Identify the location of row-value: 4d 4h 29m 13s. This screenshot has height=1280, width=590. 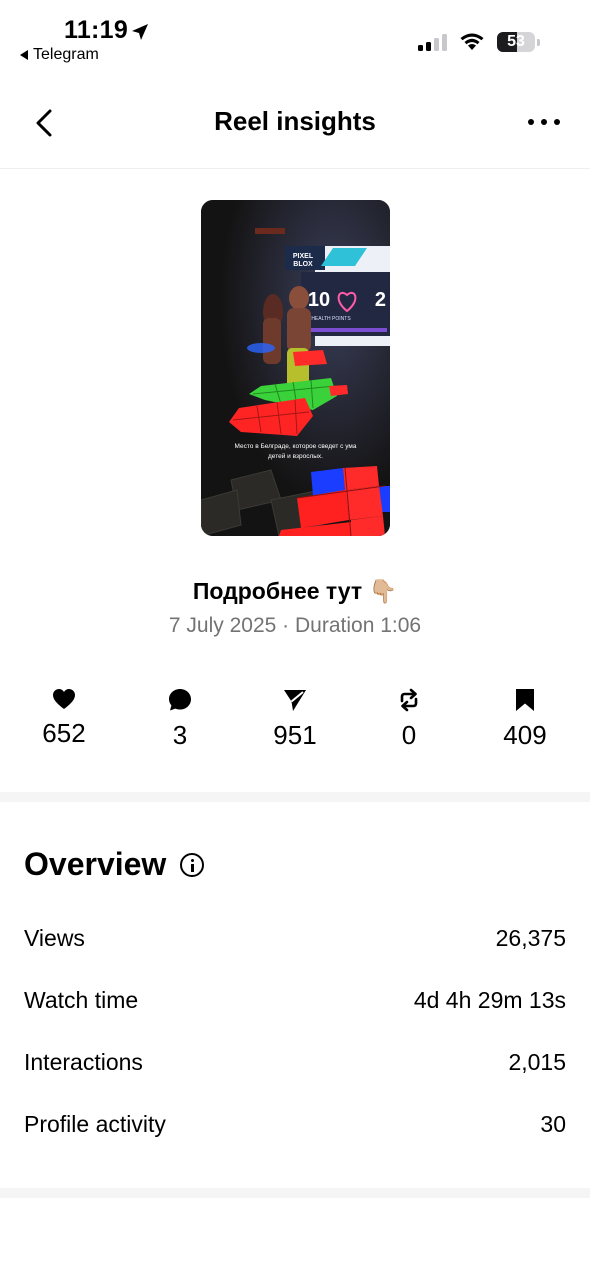
(489, 999).